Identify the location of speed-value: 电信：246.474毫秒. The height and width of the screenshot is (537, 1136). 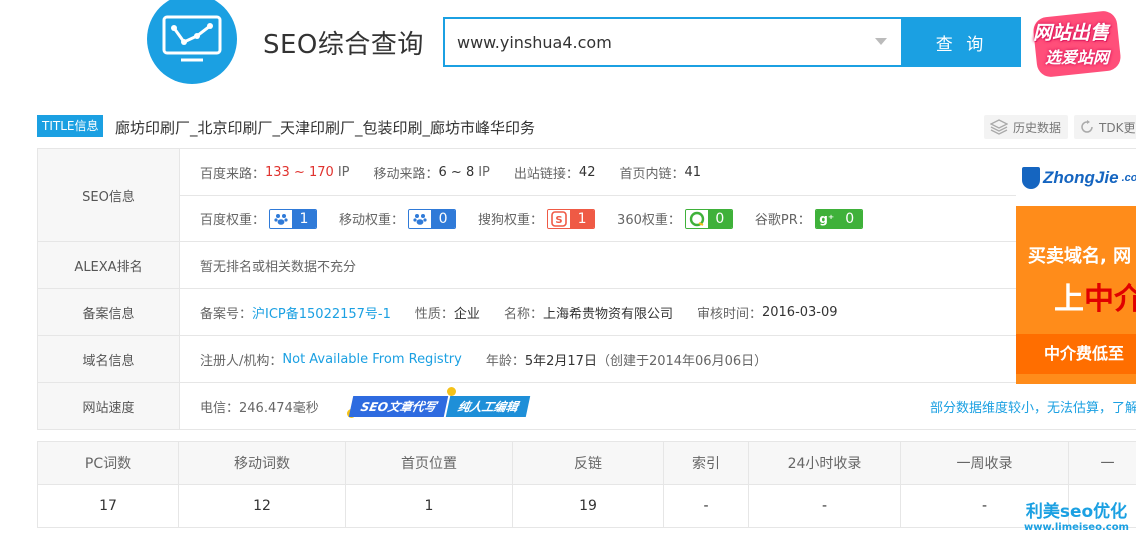
(259, 408).